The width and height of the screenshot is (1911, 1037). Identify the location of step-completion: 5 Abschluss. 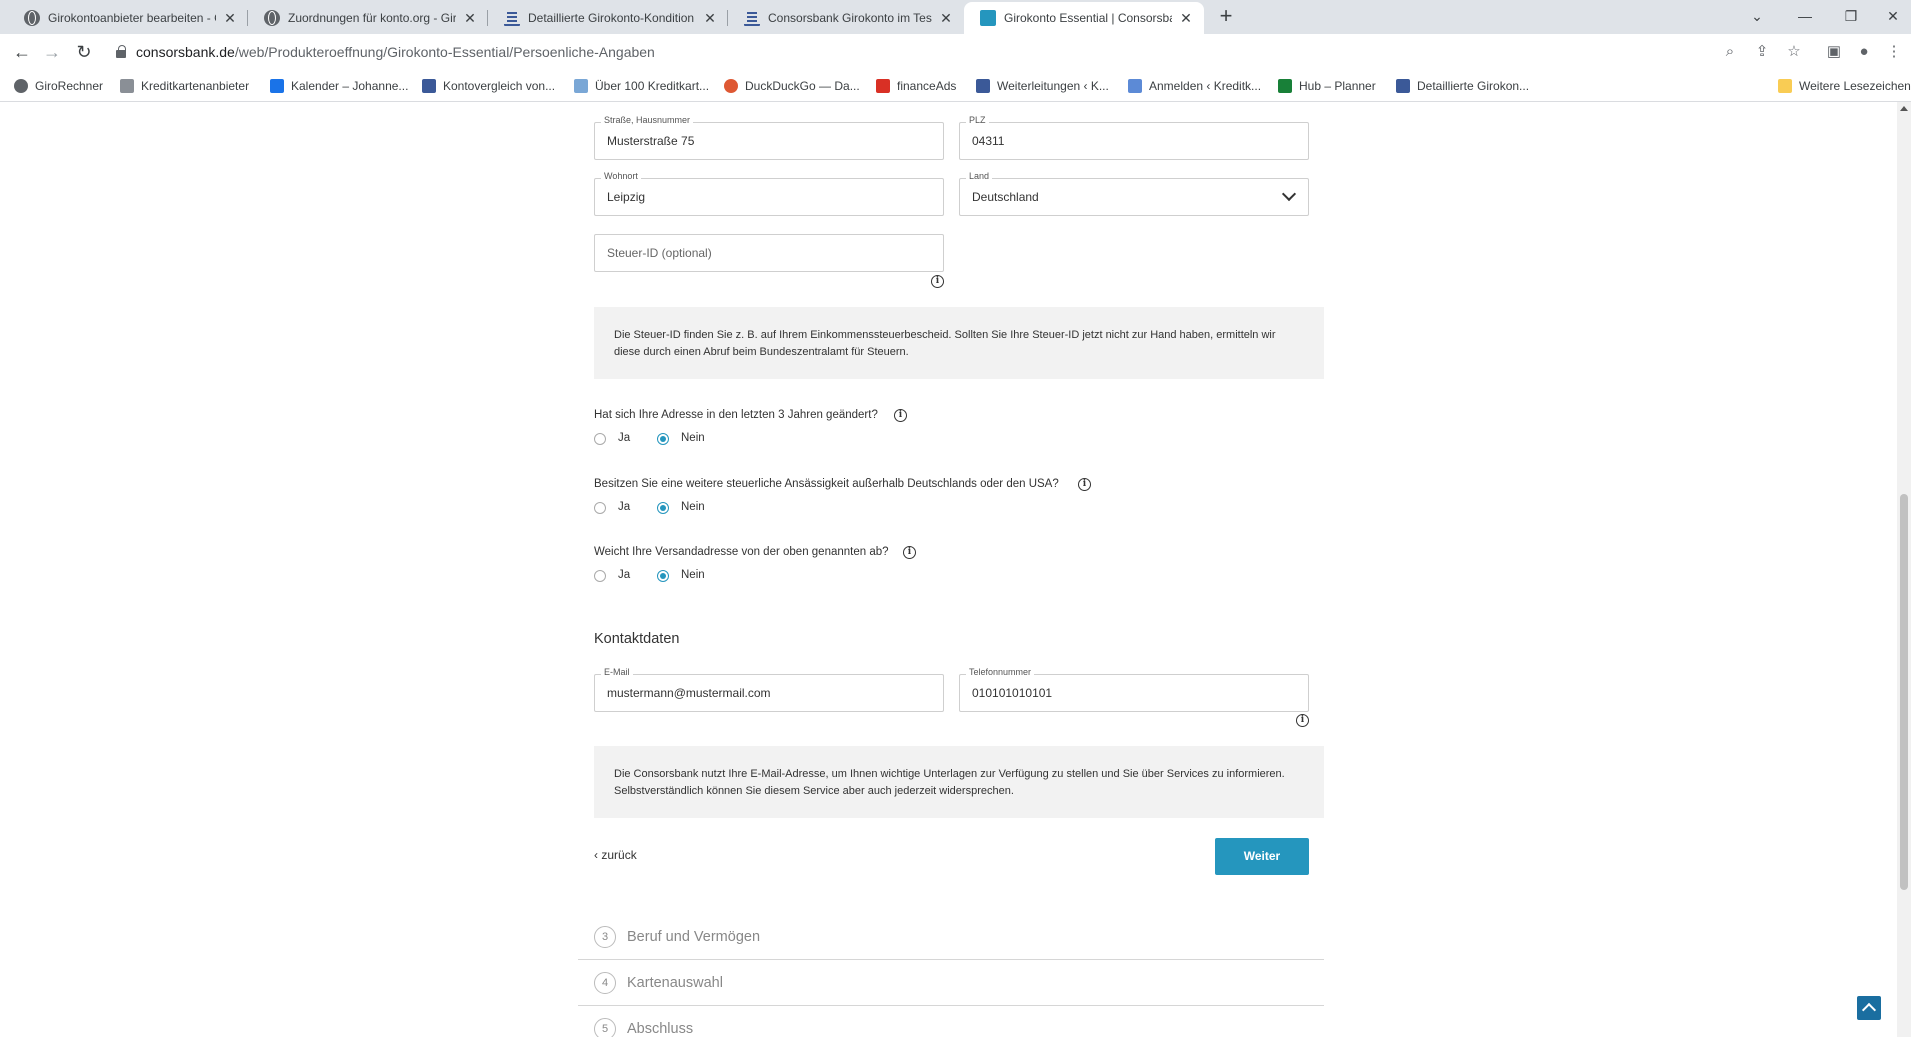
(951, 1021).